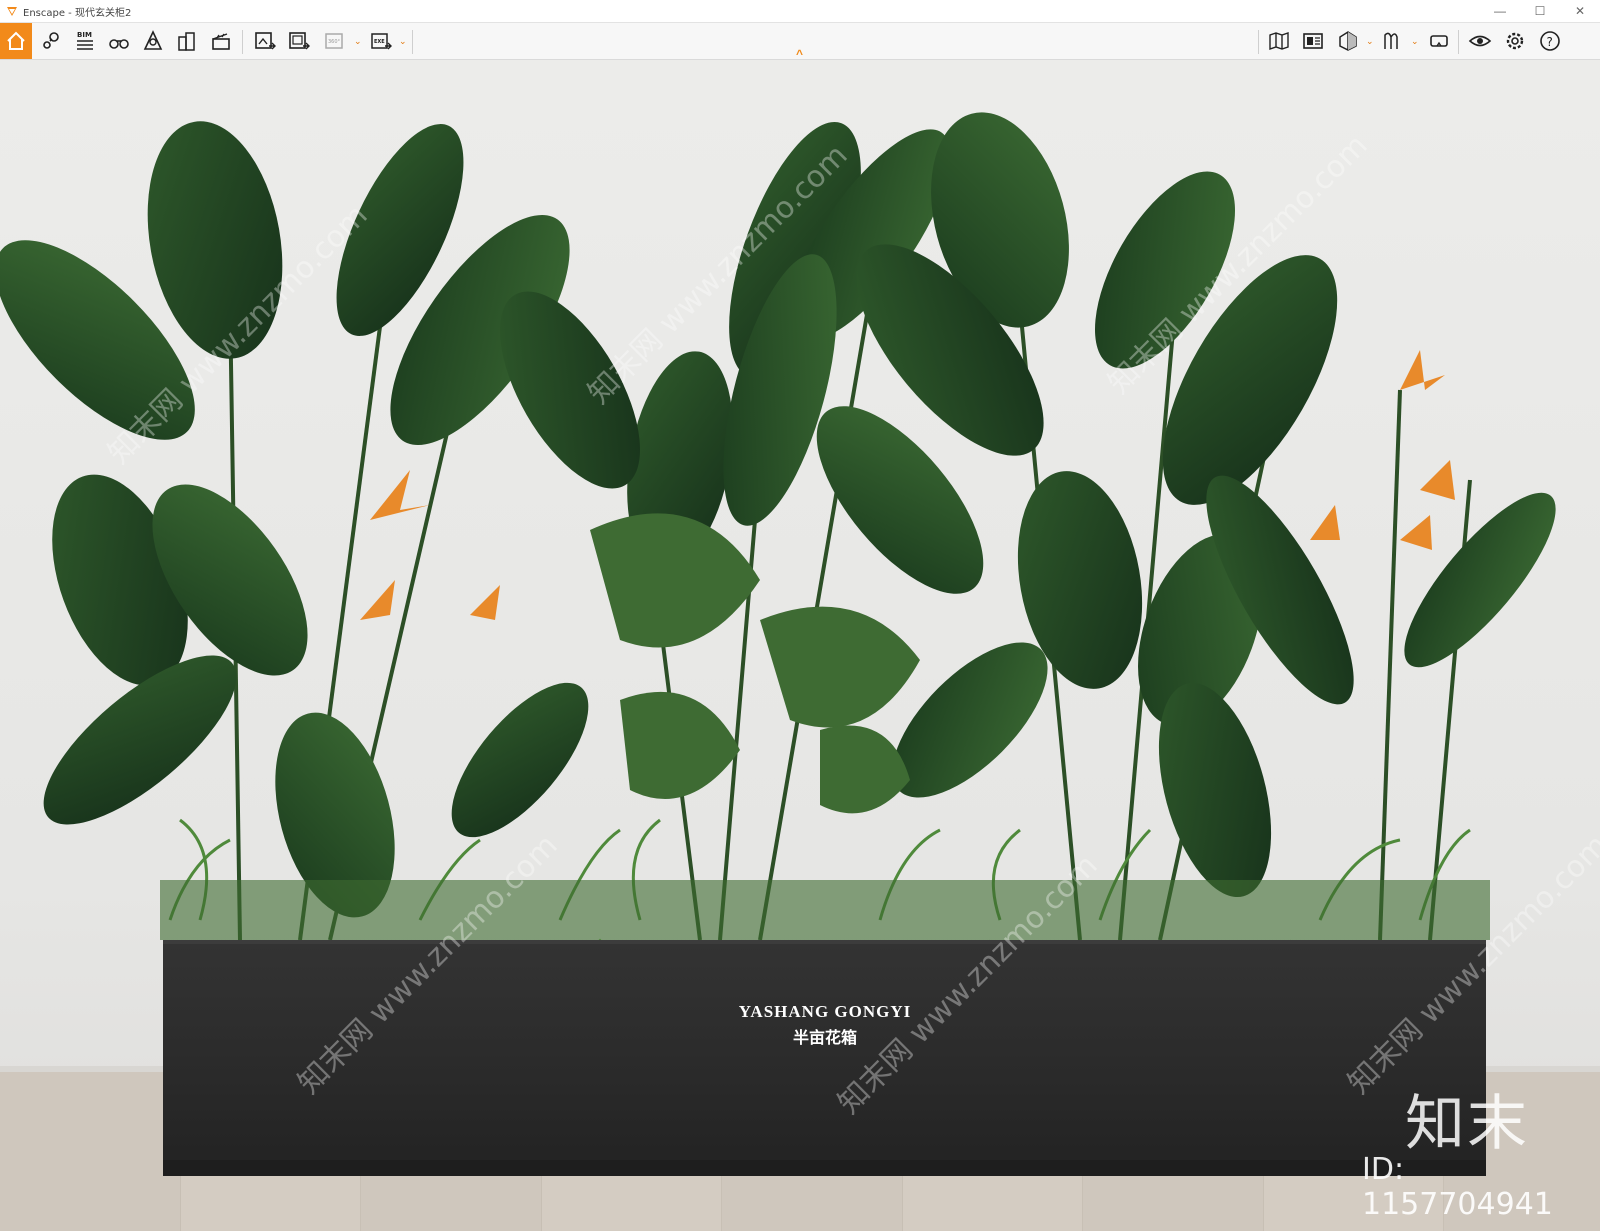 This screenshot has height=1231, width=1600. I want to click on asset-library-icon, so click(1313, 41).